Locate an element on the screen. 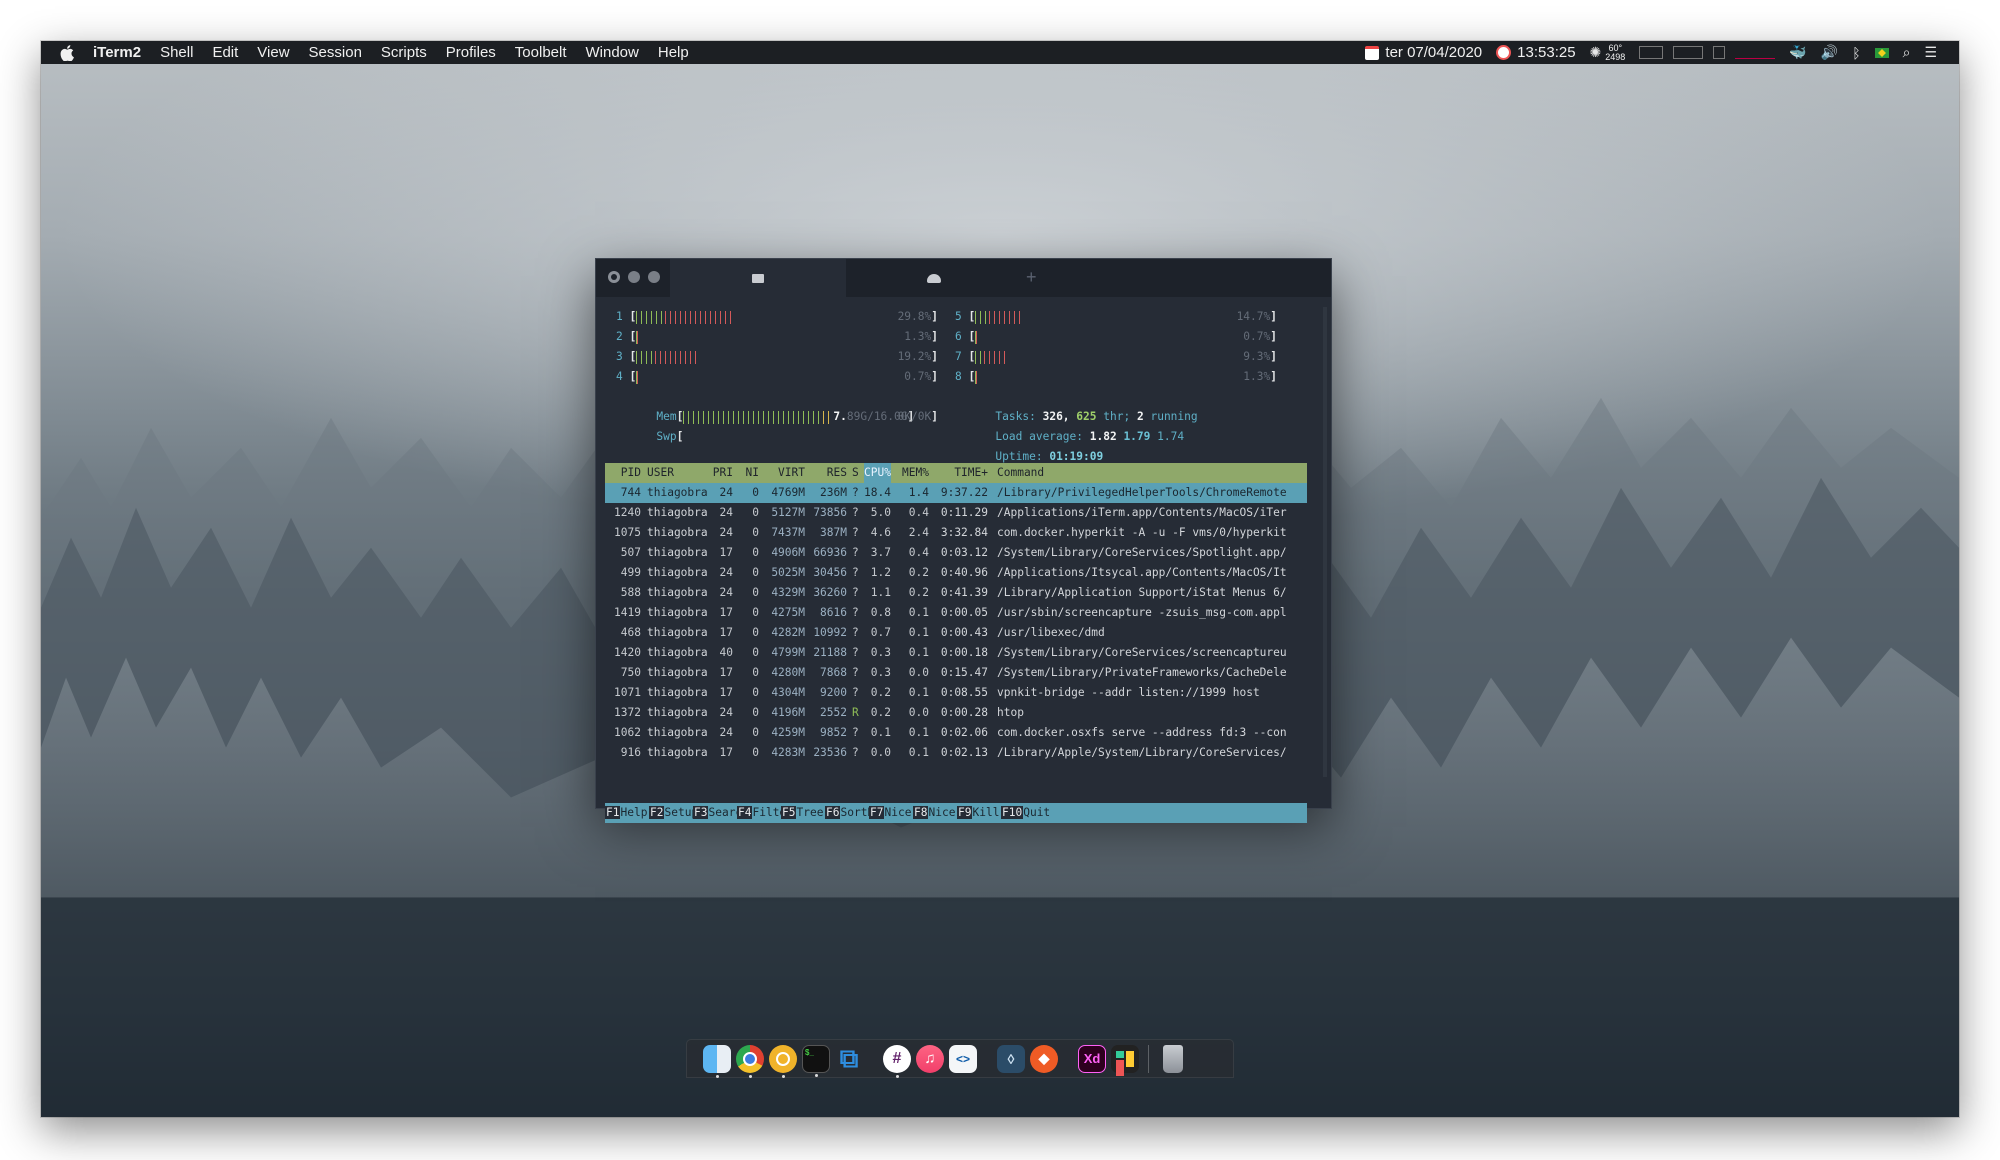 The image size is (2000, 1160). menu-app-name: iTerm2 is located at coordinates (117, 52).